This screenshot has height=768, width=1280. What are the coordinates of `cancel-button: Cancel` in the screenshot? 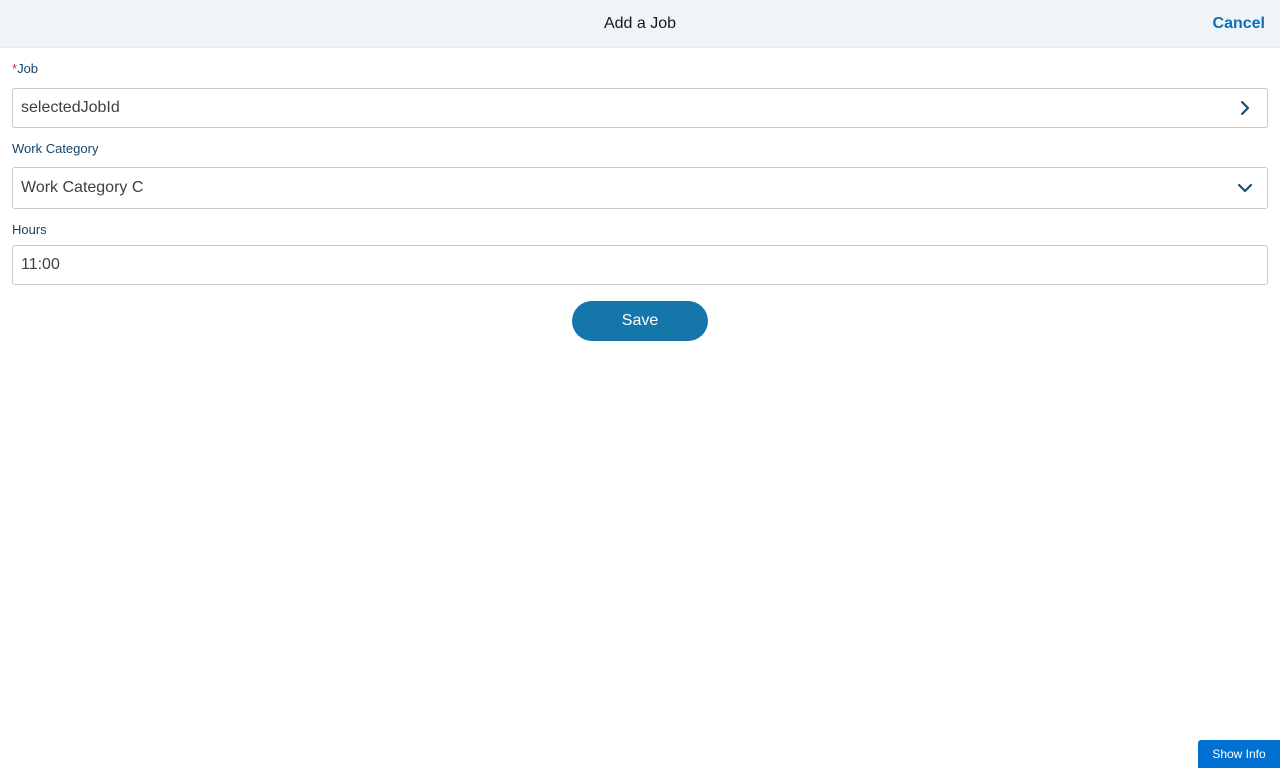 It's located at (1239, 24).